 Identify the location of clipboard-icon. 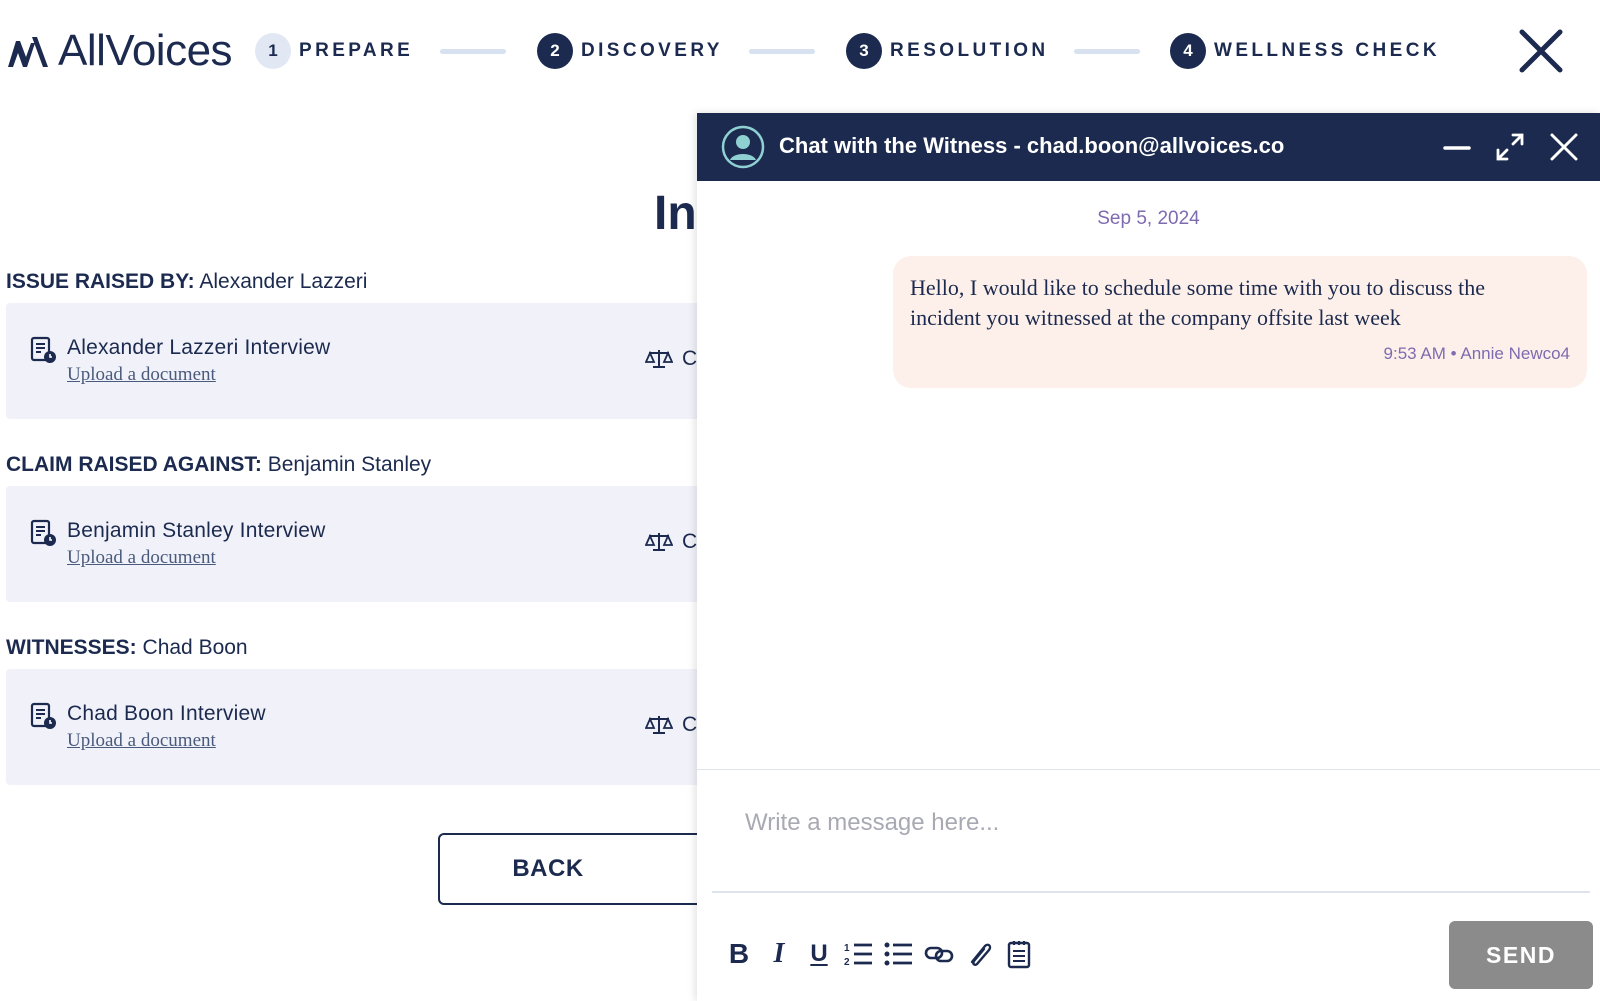
(1019, 954).